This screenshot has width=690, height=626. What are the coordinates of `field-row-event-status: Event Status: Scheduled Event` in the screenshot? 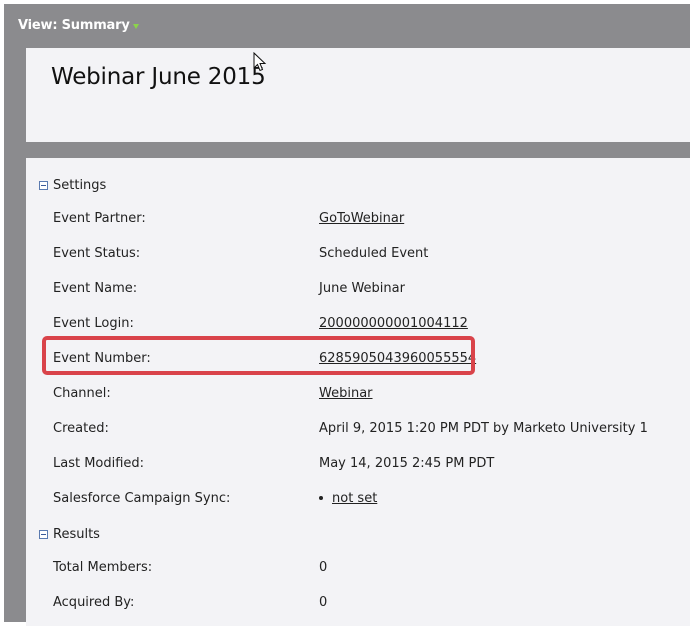 It's located at (358, 254).